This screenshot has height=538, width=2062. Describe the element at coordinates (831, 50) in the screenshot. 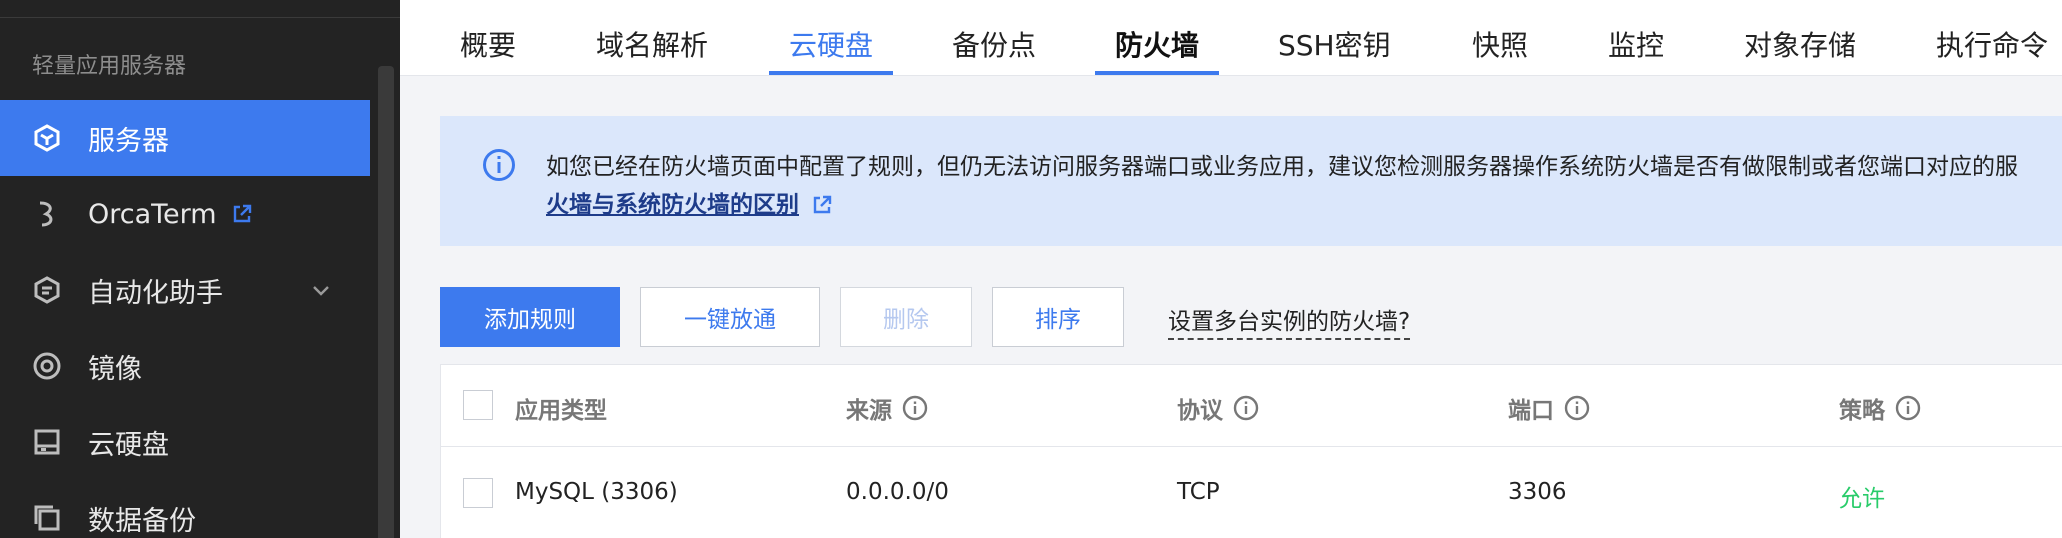

I see `tab-cloud-disk: 云硬盘` at that location.